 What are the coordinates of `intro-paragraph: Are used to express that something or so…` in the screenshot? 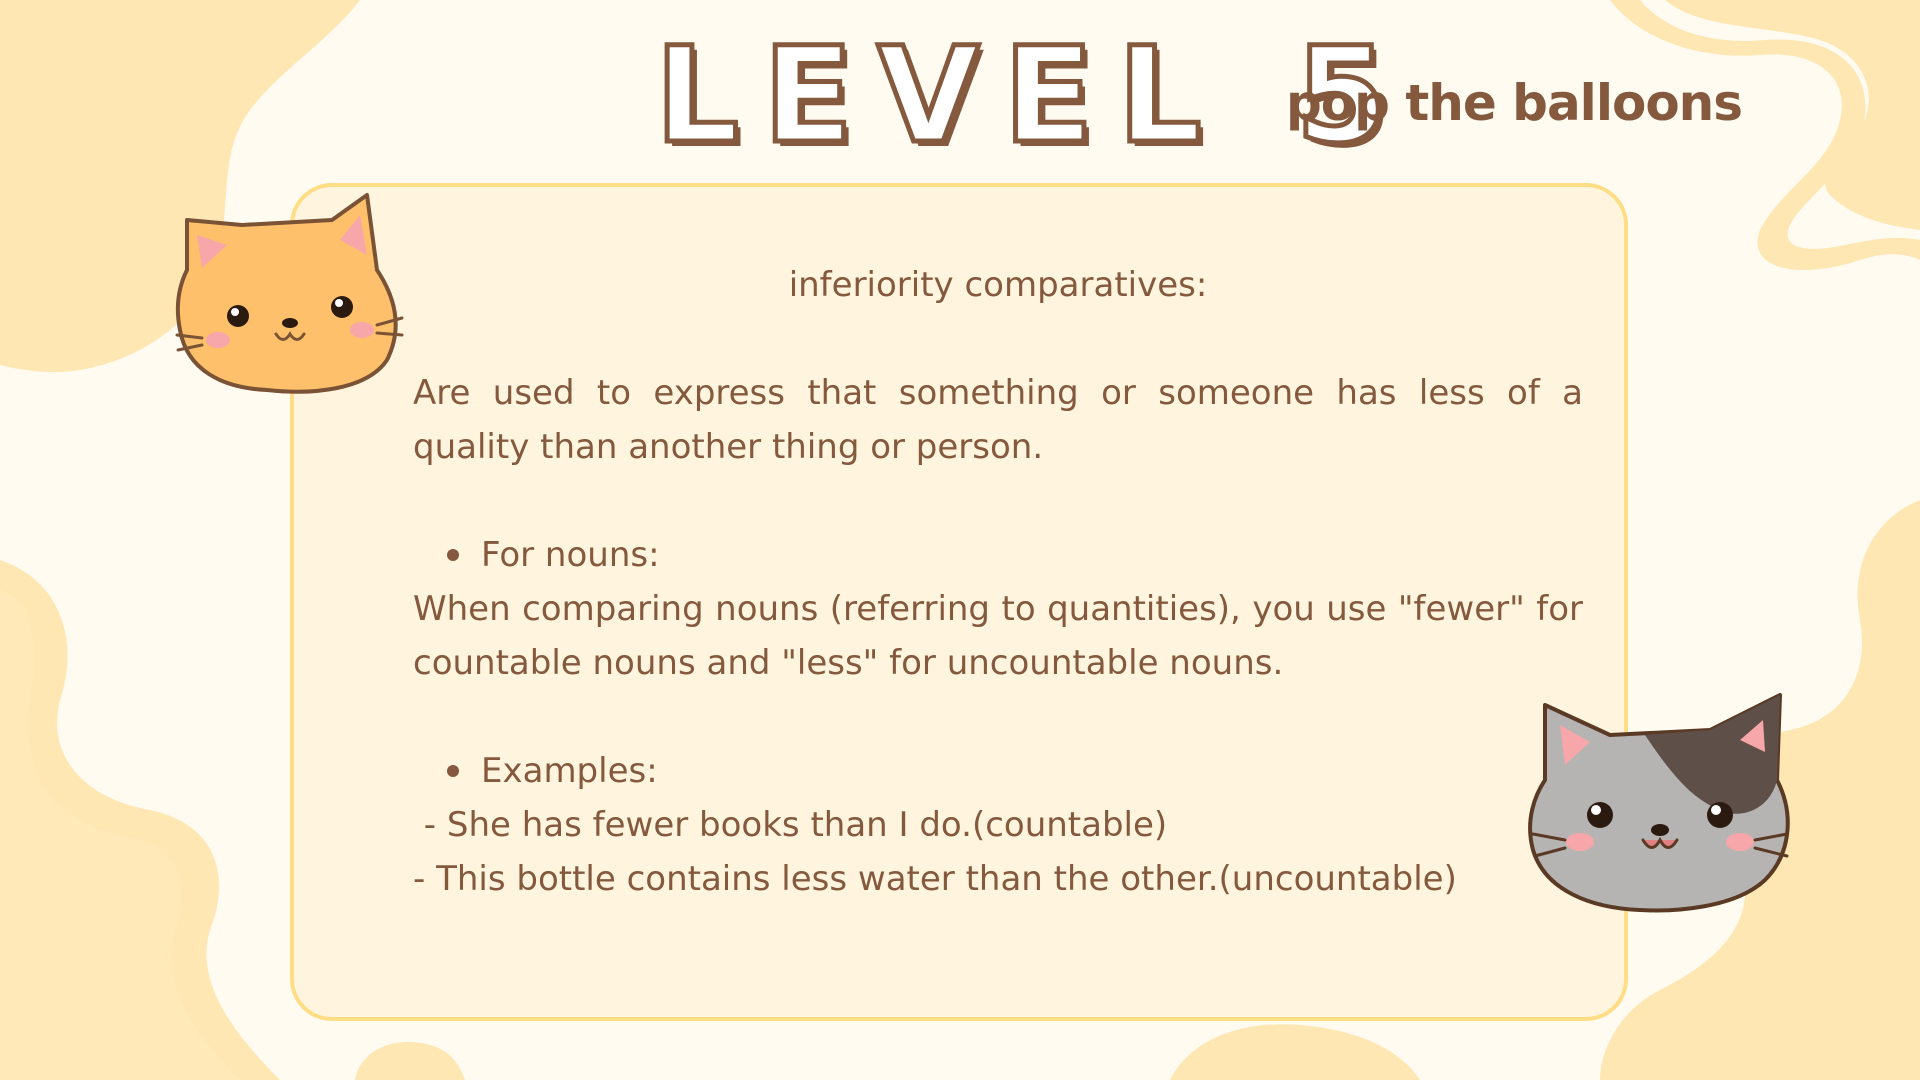 It's located at (998, 420).